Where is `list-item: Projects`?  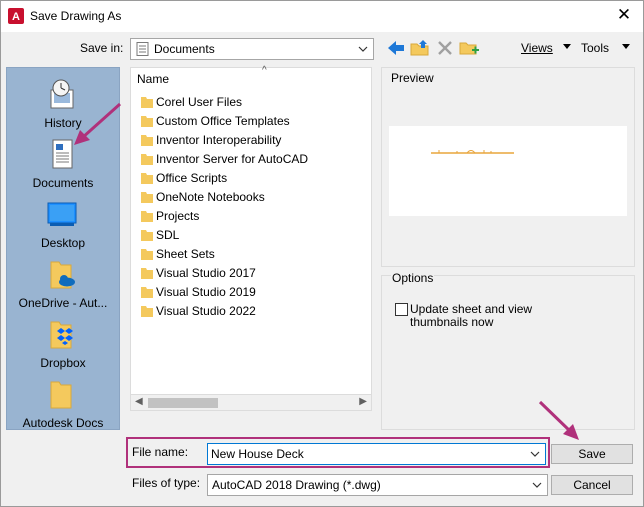 list-item: Projects is located at coordinates (251, 216).